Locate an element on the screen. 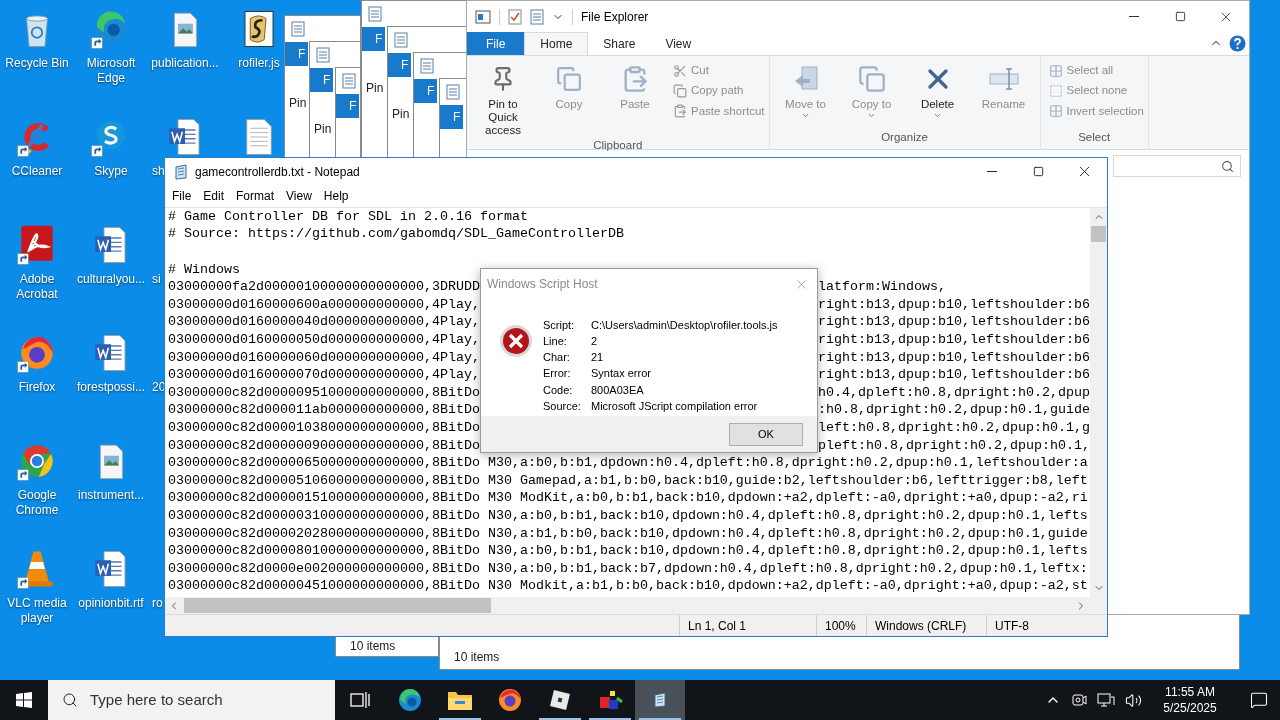 This screenshot has width=1280, height=720. help-icon is located at coordinates (1237, 43).